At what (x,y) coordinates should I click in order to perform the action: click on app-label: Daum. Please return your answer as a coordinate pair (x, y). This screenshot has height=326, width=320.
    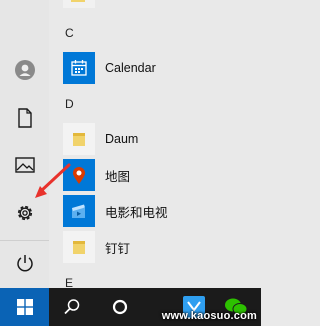
    Looking at the image, I should click on (122, 139).